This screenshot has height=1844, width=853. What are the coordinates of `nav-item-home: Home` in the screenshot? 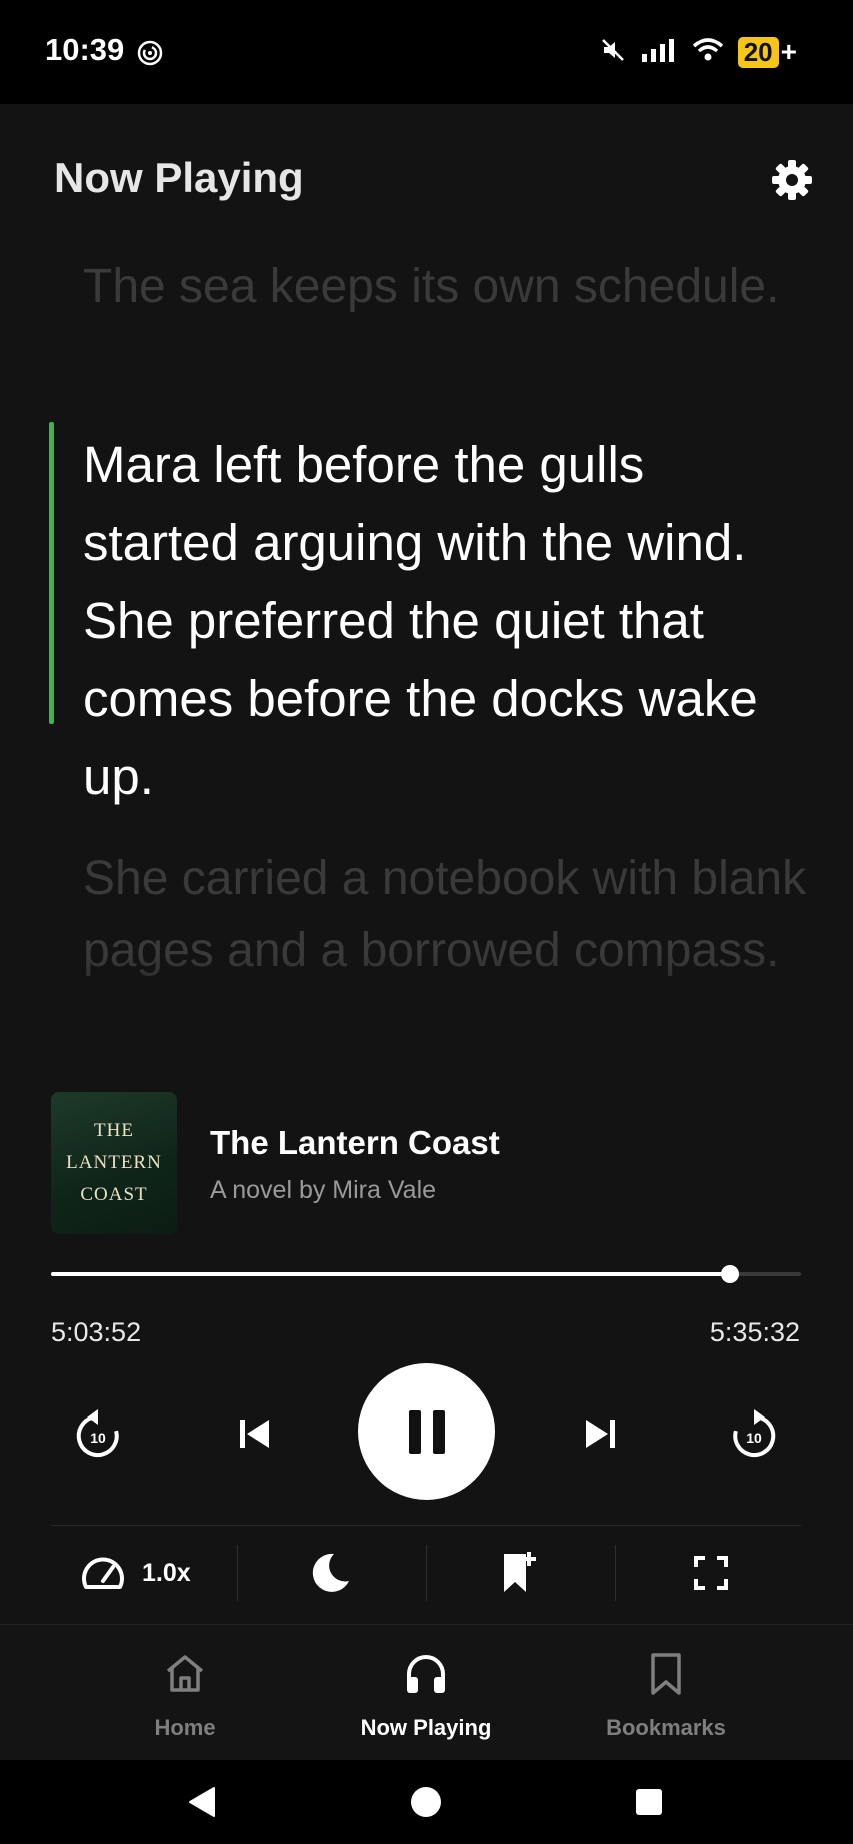 It's located at (185, 1693).